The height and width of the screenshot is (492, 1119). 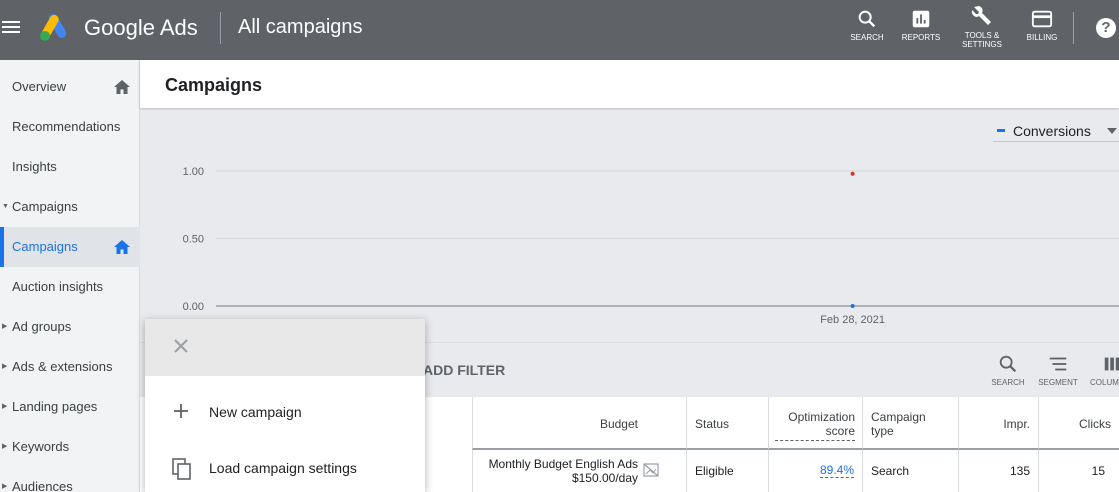 I want to click on caret-down-icon: ▼, so click(x=5, y=206).